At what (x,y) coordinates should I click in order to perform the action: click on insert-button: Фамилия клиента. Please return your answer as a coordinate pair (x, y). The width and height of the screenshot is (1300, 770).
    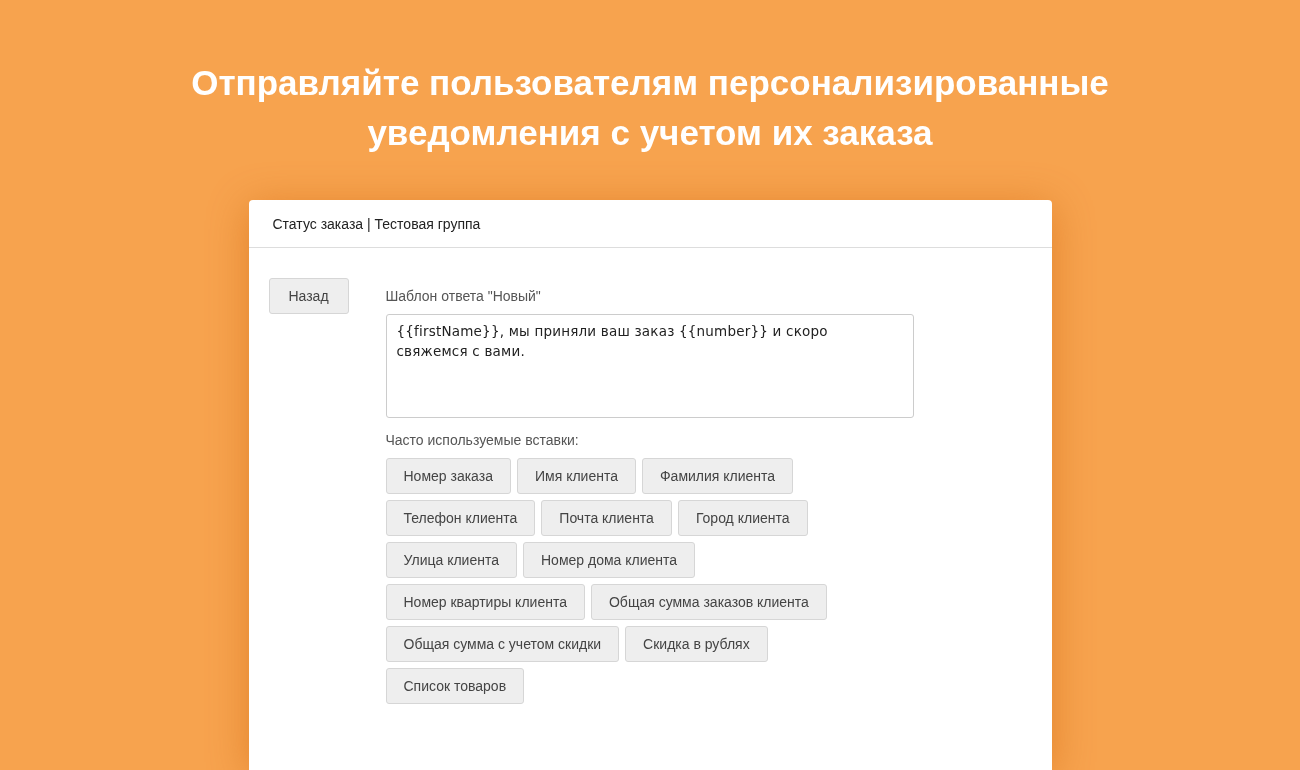
    Looking at the image, I should click on (717, 476).